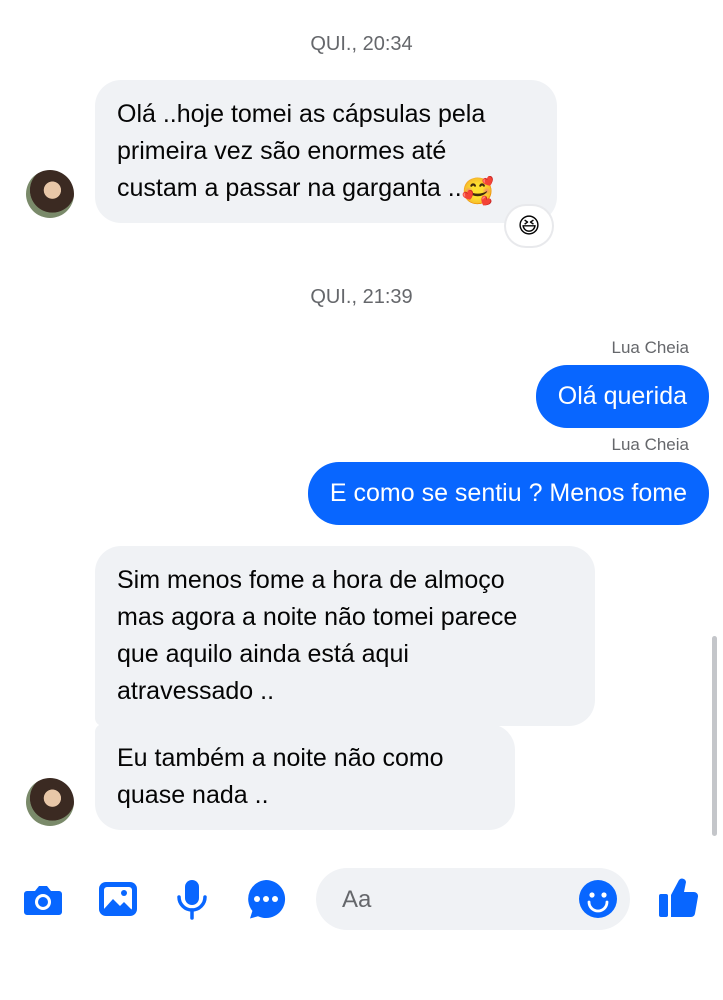  Describe the element at coordinates (263, 654) in the screenshot. I see `message-line: que aquilo ainda está aqui` at that location.